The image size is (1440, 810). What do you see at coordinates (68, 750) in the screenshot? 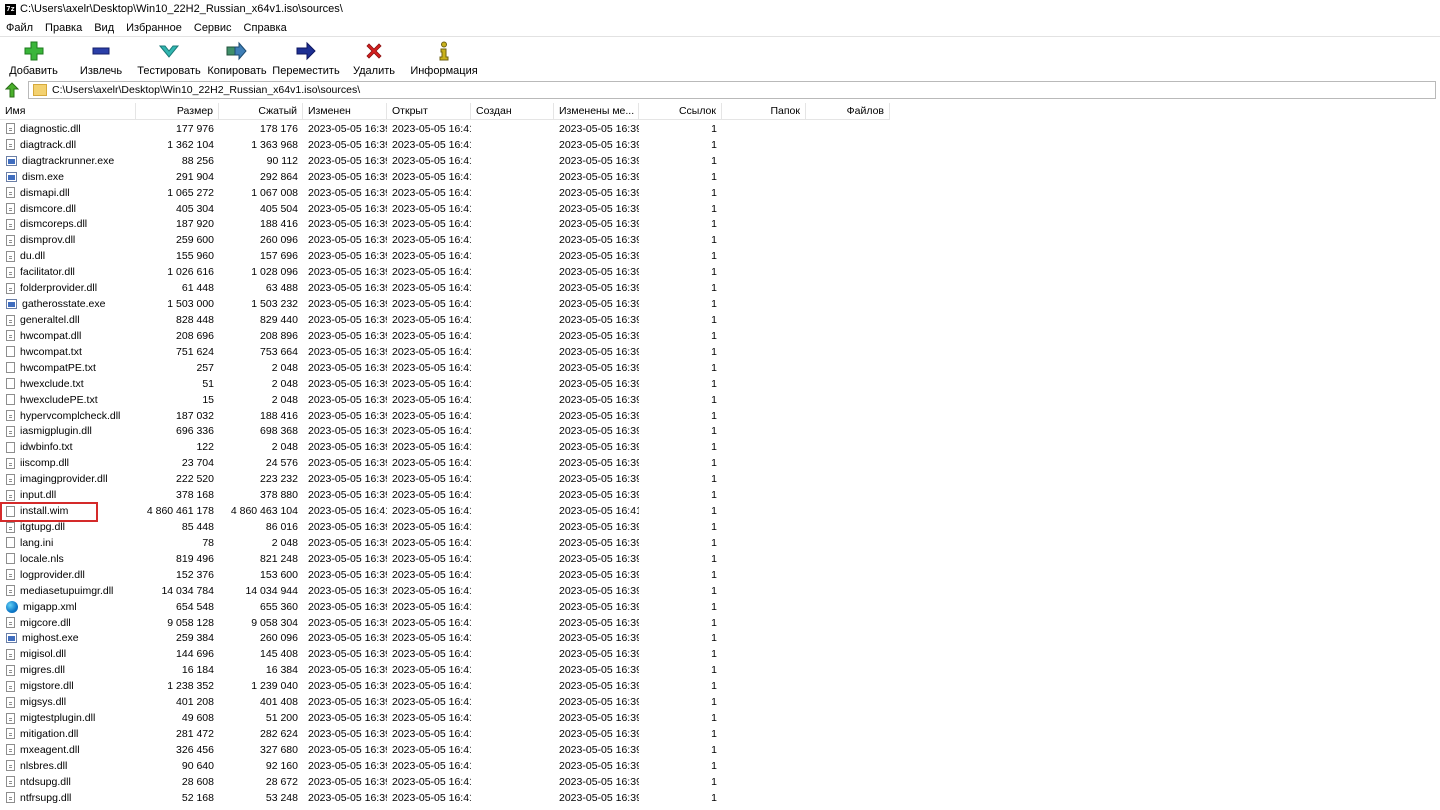
I see `file-name-cell: mxeagent.dll` at bounding box center [68, 750].